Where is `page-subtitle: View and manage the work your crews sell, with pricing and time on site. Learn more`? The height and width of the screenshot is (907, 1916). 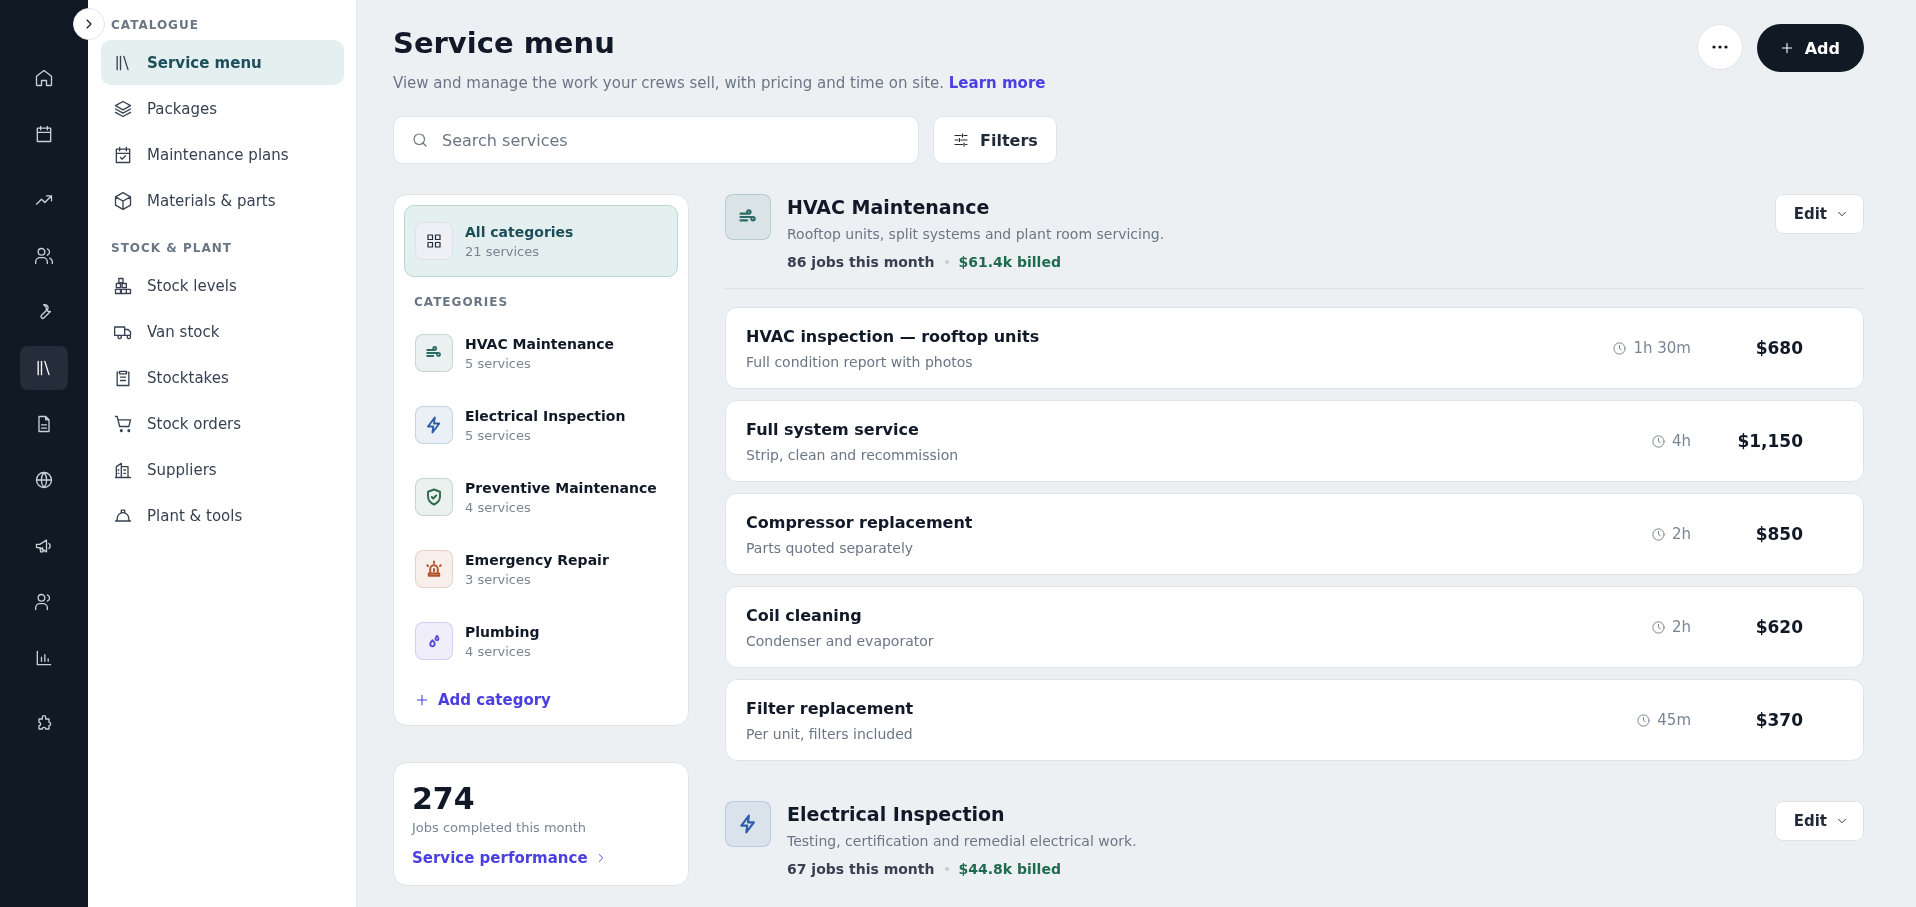 page-subtitle: View and manage the work your crews sell, with pricing and time on site. Learn more is located at coordinates (719, 83).